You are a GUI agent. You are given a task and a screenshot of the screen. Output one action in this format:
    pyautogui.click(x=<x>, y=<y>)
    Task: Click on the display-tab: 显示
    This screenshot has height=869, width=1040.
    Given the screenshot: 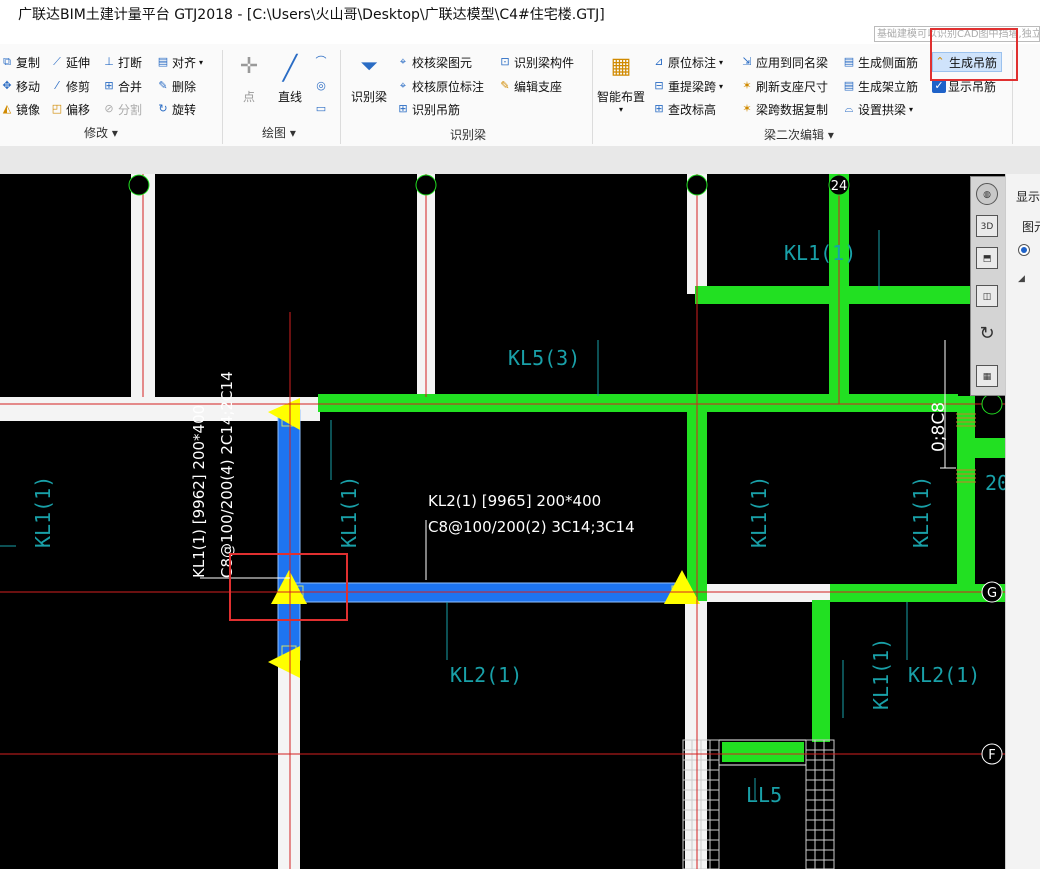 What is the action you would take?
    pyautogui.click(x=1028, y=196)
    